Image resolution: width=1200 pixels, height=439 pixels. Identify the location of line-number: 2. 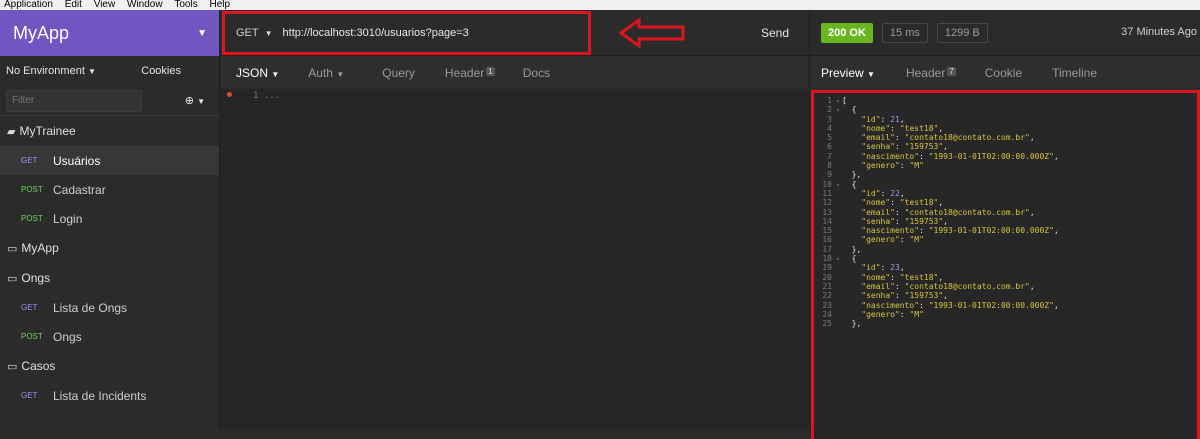
(829, 110).